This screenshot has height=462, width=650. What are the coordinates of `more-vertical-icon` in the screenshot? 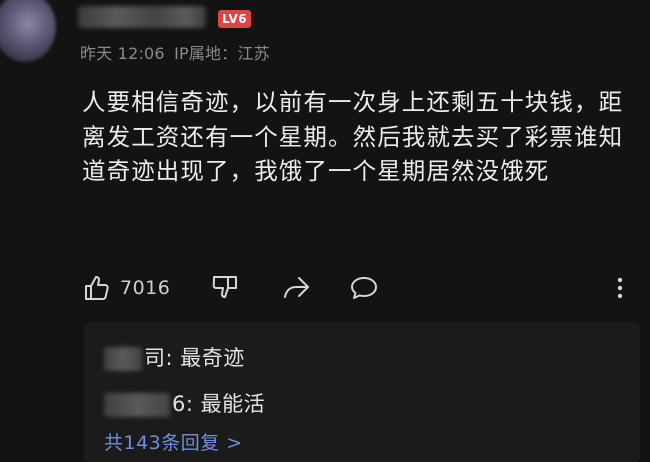 It's located at (620, 288).